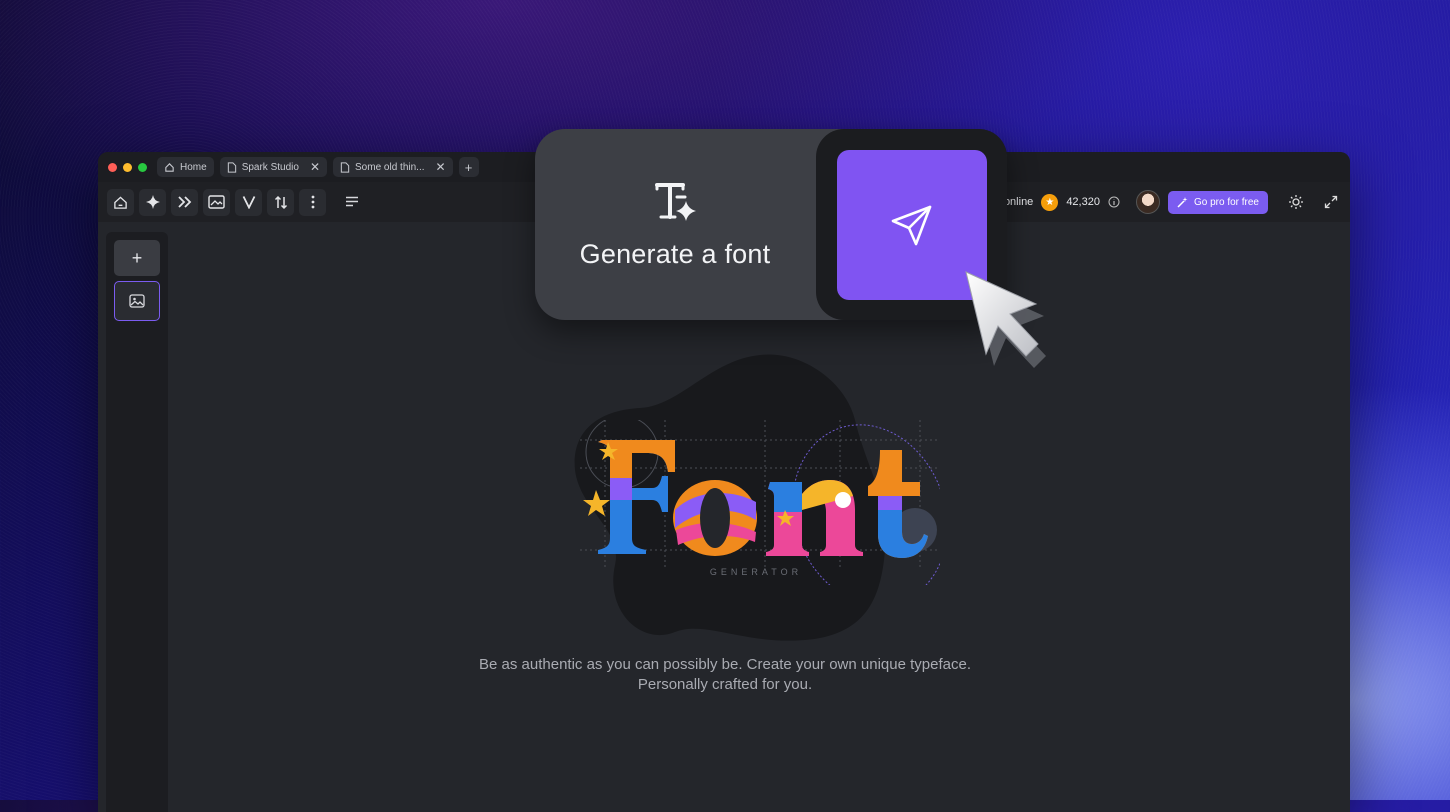 Image resolution: width=1450 pixels, height=812 pixels. I want to click on minimize-window-button, so click(127, 167).